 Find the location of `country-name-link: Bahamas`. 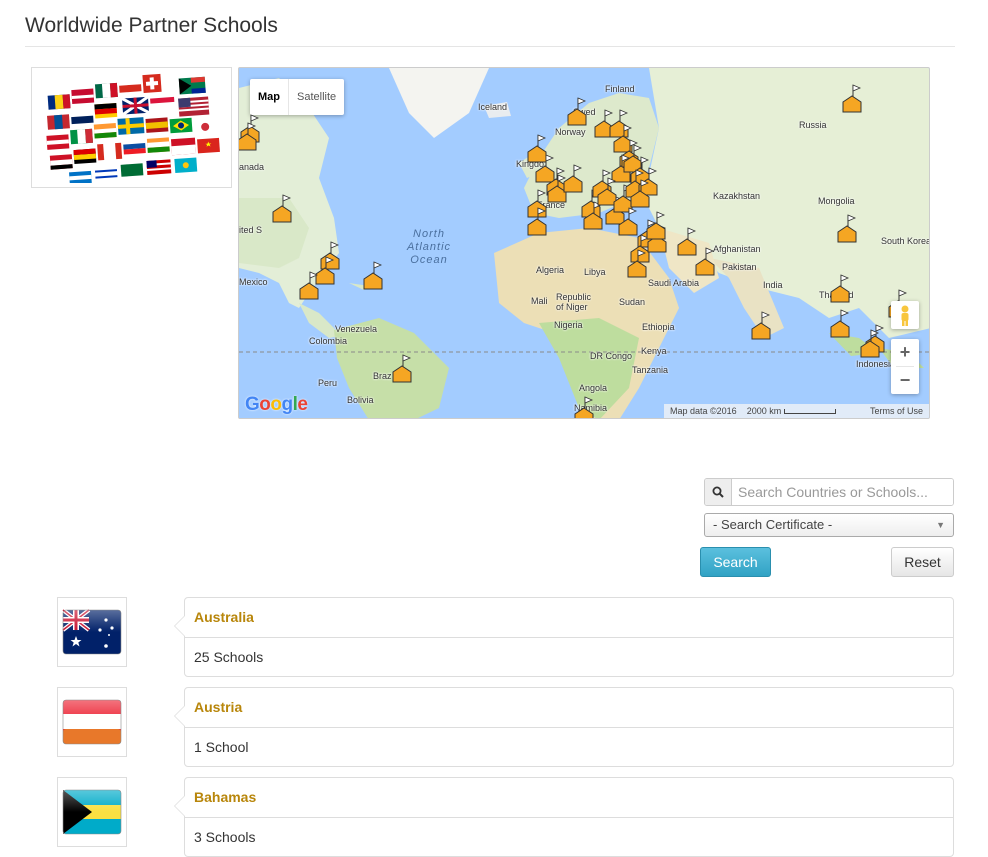

country-name-link: Bahamas is located at coordinates (569, 798).